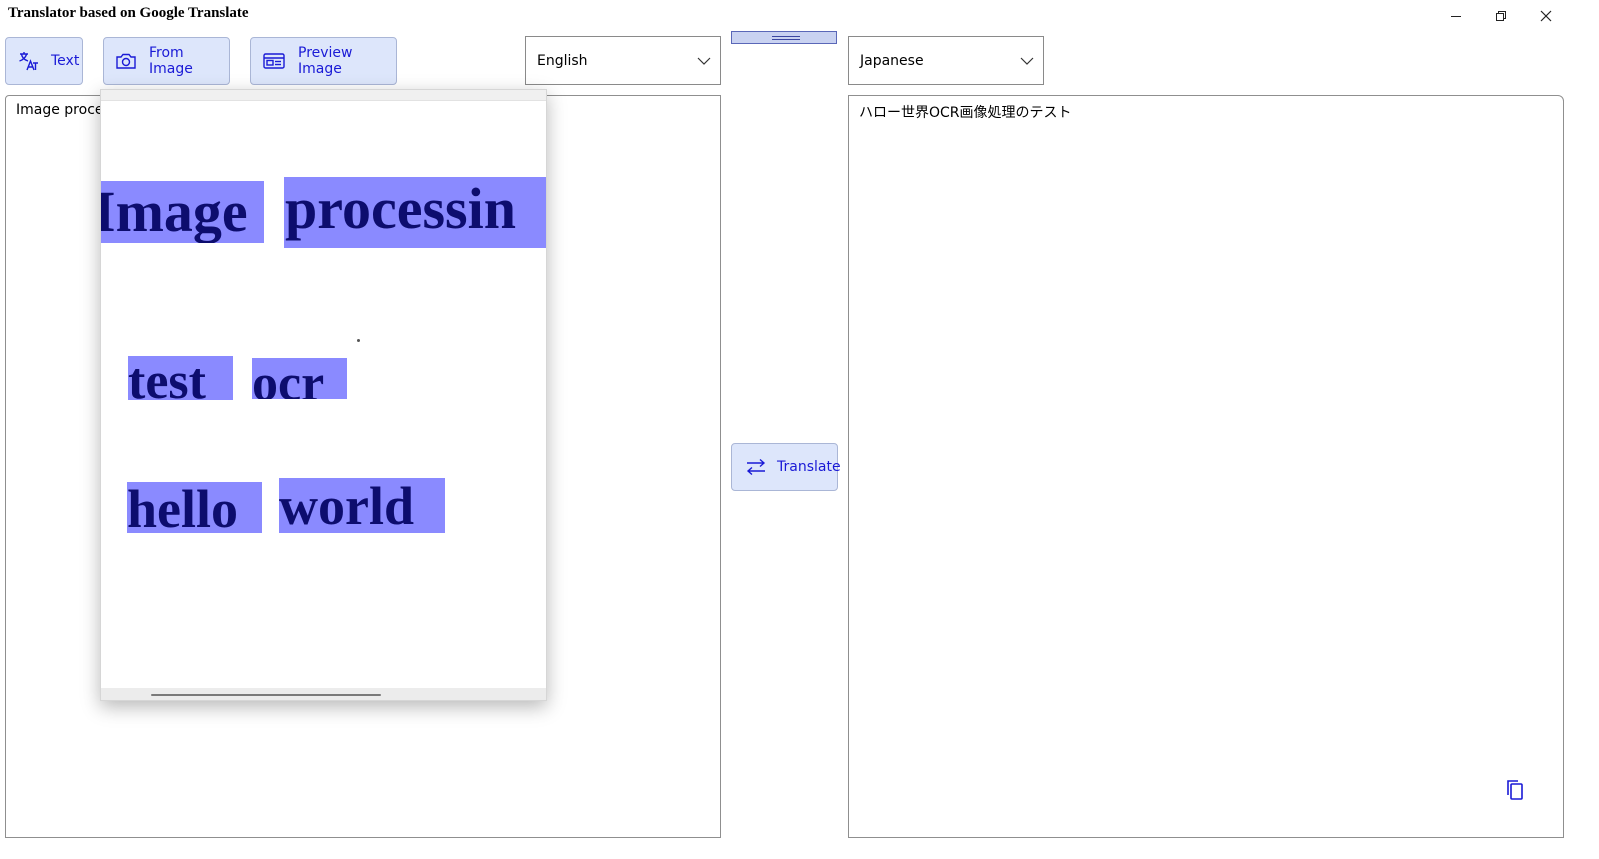 The width and height of the screenshot is (1599, 859). I want to click on restore-icon, so click(1501, 16).